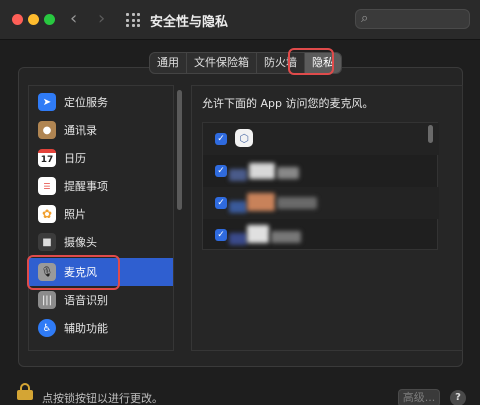 The width and height of the screenshot is (480, 405). I want to click on sidebar-item-label: 照片, so click(75, 214).